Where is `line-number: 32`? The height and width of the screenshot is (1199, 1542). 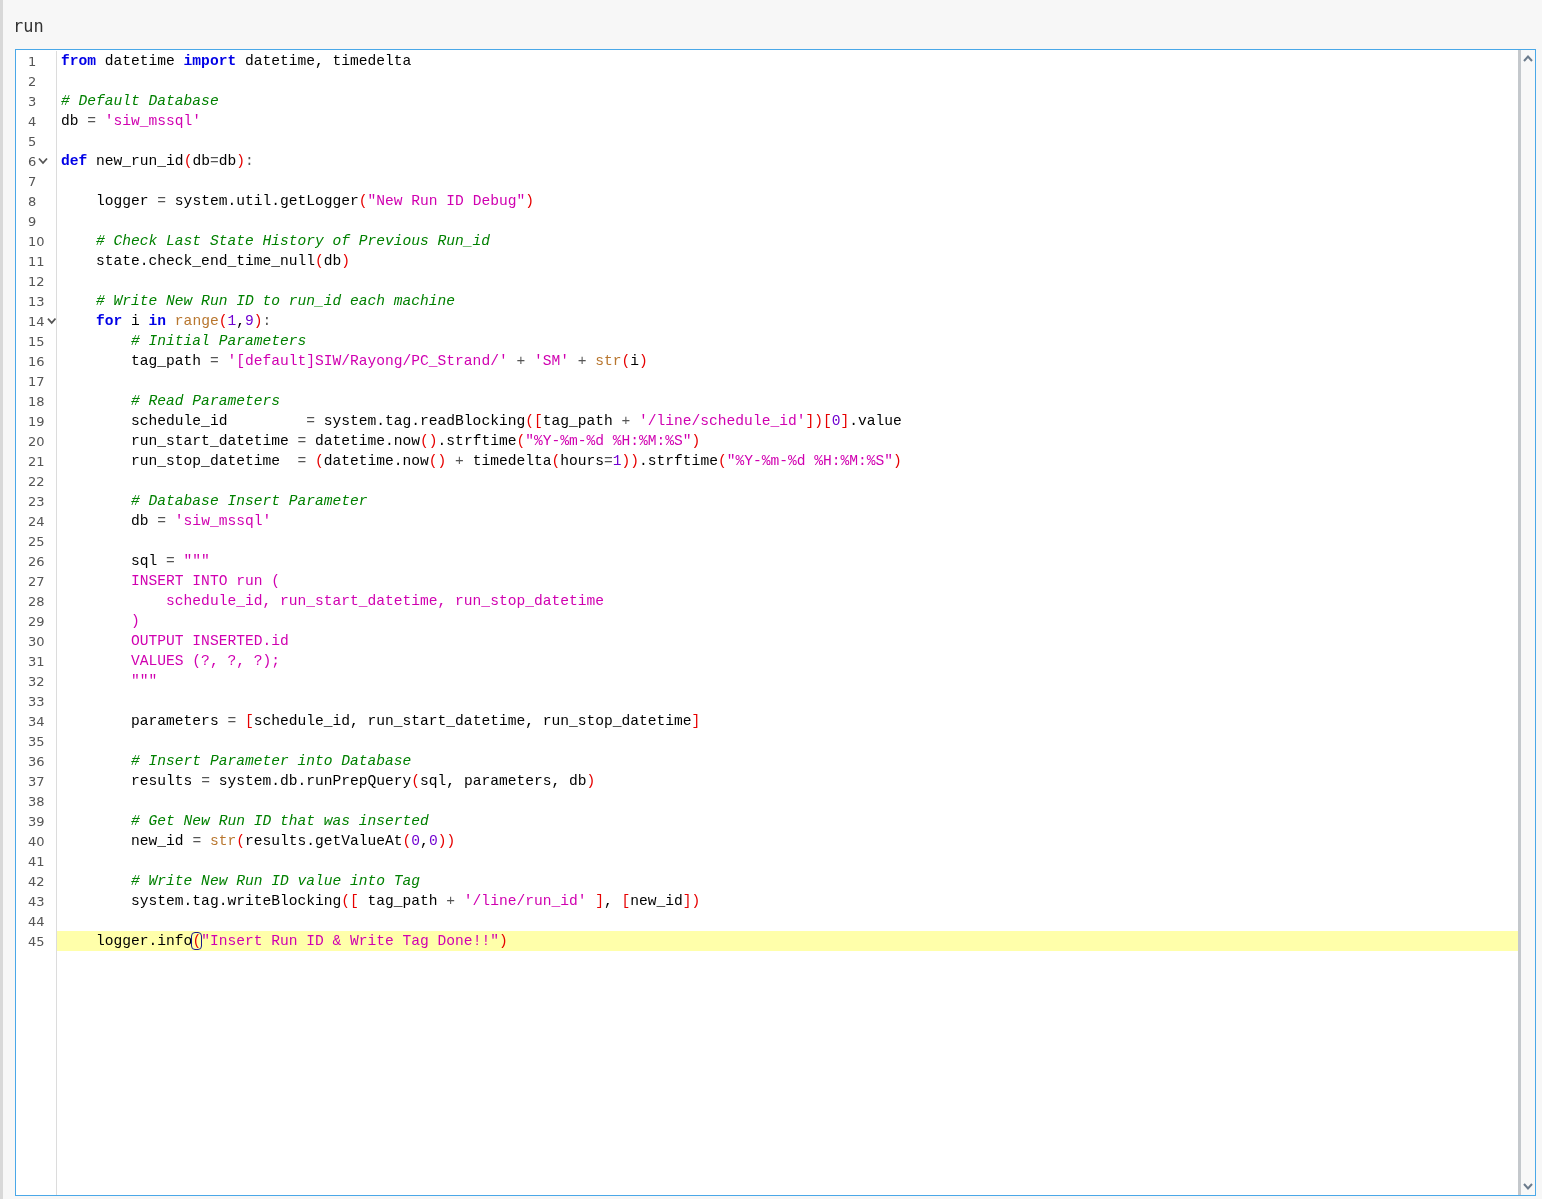 line-number: 32 is located at coordinates (36, 681).